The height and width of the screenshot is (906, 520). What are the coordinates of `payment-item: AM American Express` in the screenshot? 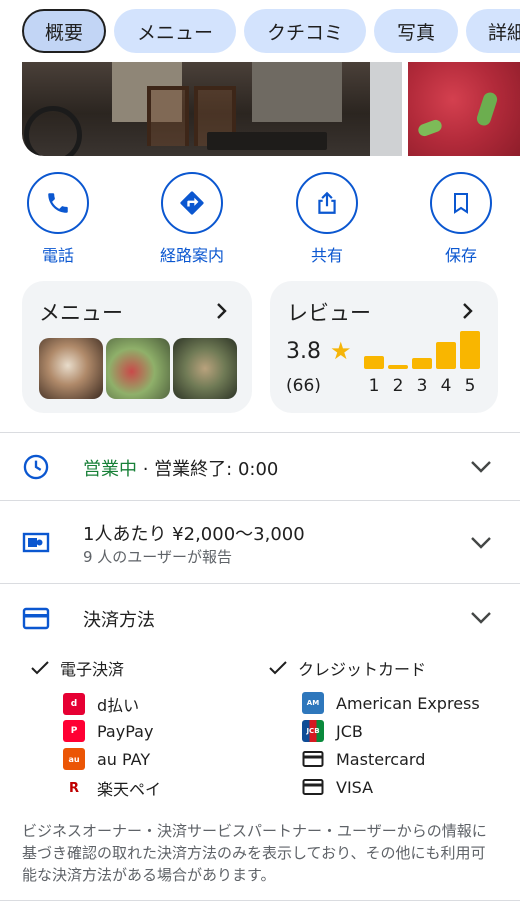 It's located at (391, 703).